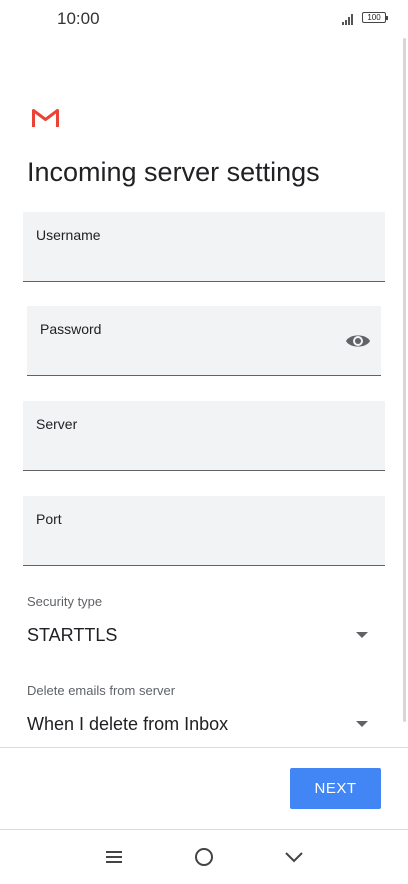  What do you see at coordinates (78, 18) in the screenshot?
I see `status-time: 10:00` at bounding box center [78, 18].